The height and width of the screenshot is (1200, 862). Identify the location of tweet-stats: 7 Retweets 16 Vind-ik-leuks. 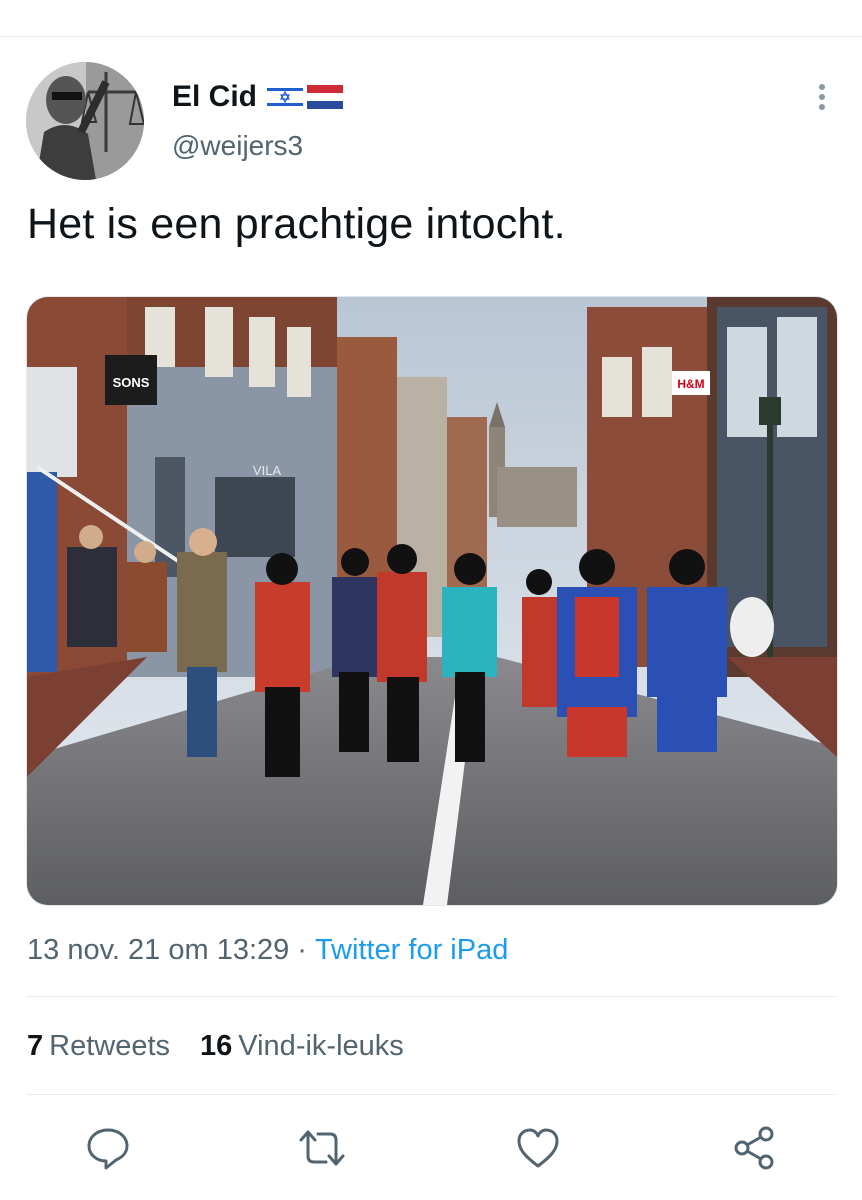
(215, 1046).